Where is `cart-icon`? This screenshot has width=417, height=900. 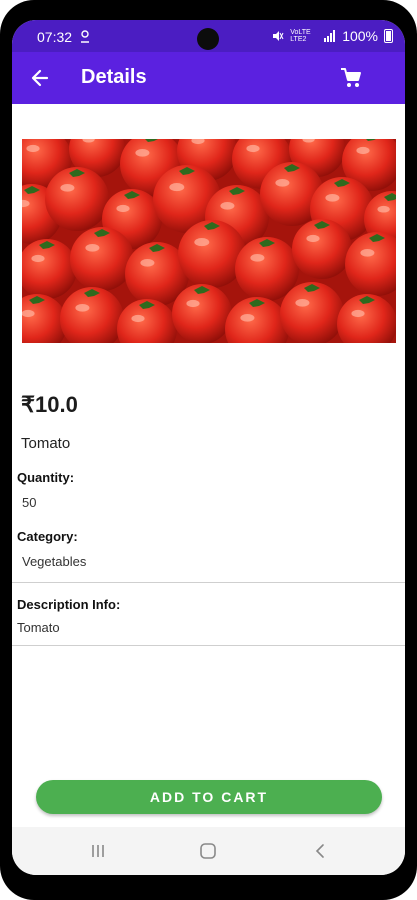 cart-icon is located at coordinates (351, 77).